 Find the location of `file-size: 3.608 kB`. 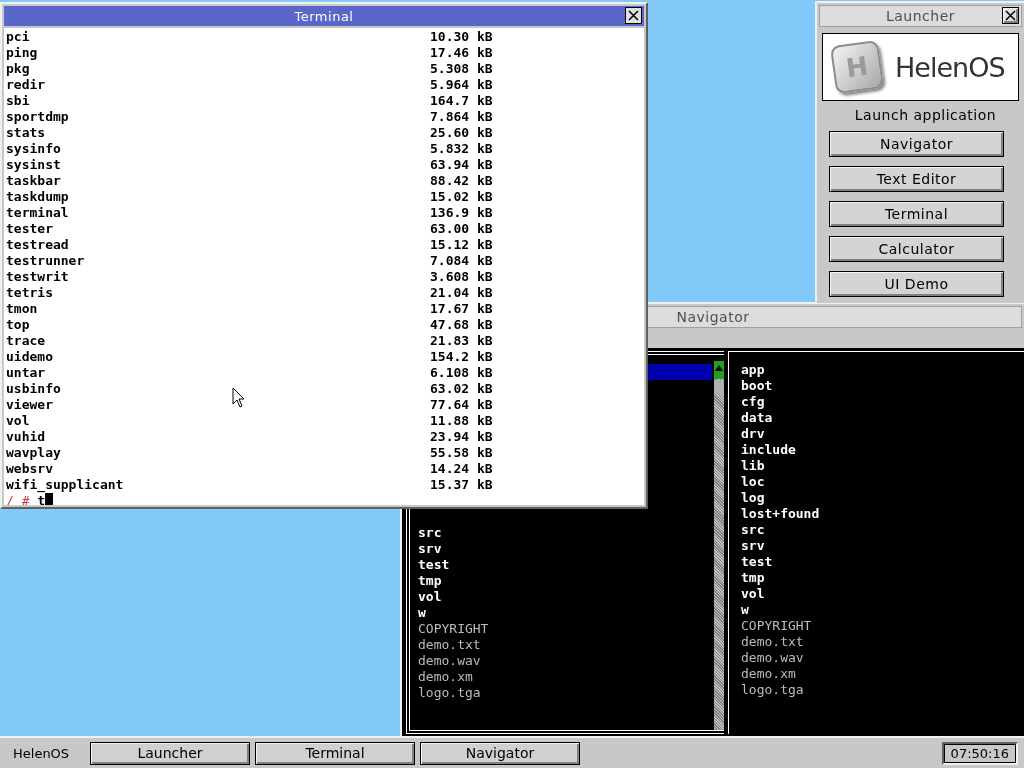

file-size: 3.608 kB is located at coordinates (461, 277).